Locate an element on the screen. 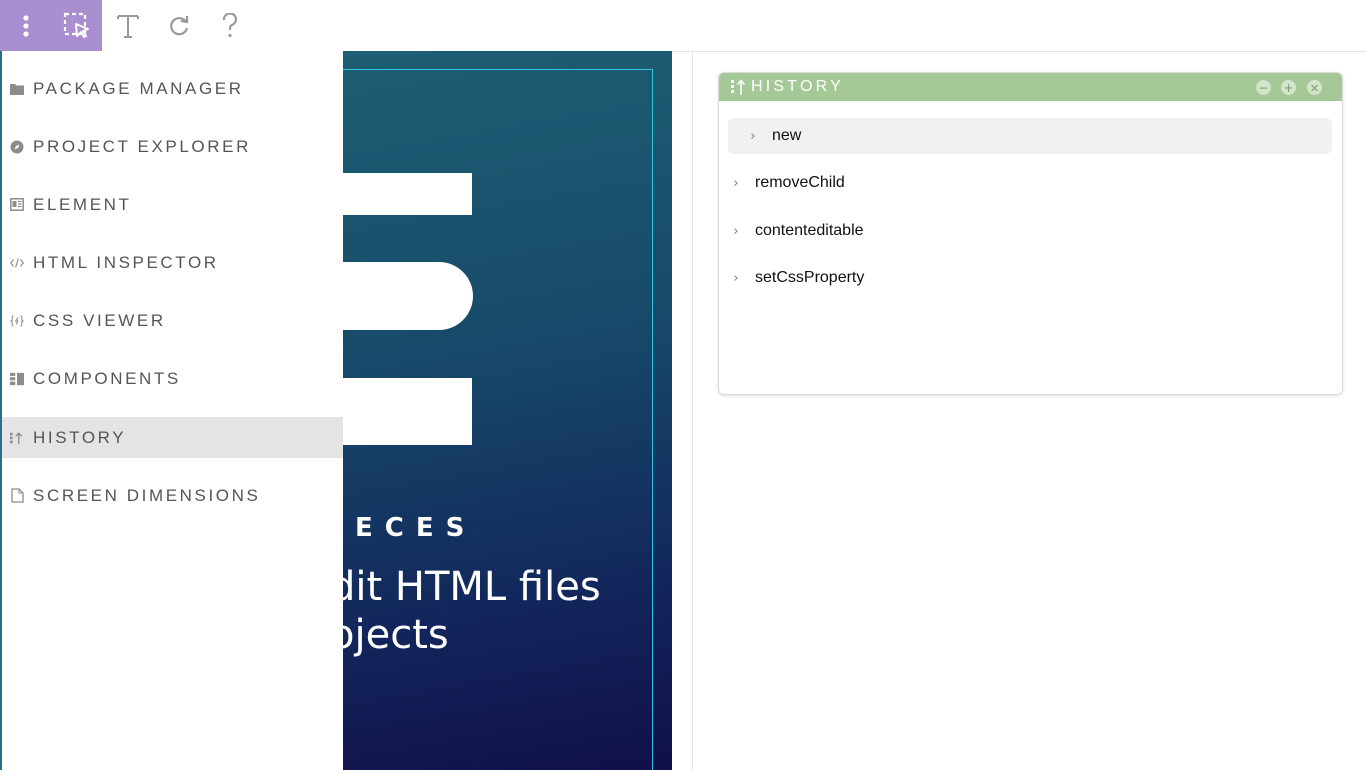 This screenshot has width=1366, height=770. menu-item-project-explorer: PROJECT EXPLORER is located at coordinates (172, 146).